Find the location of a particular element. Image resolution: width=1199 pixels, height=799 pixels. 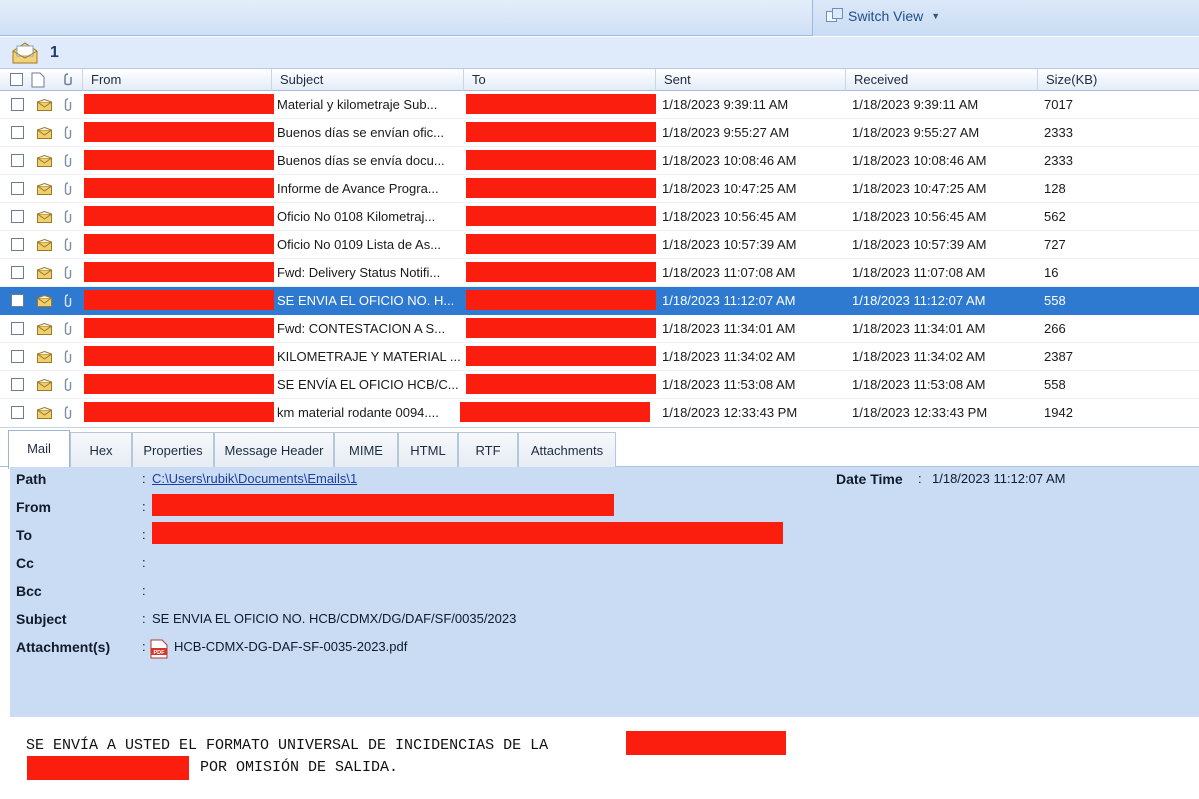

tab-rtf: RTF is located at coordinates (488, 450).